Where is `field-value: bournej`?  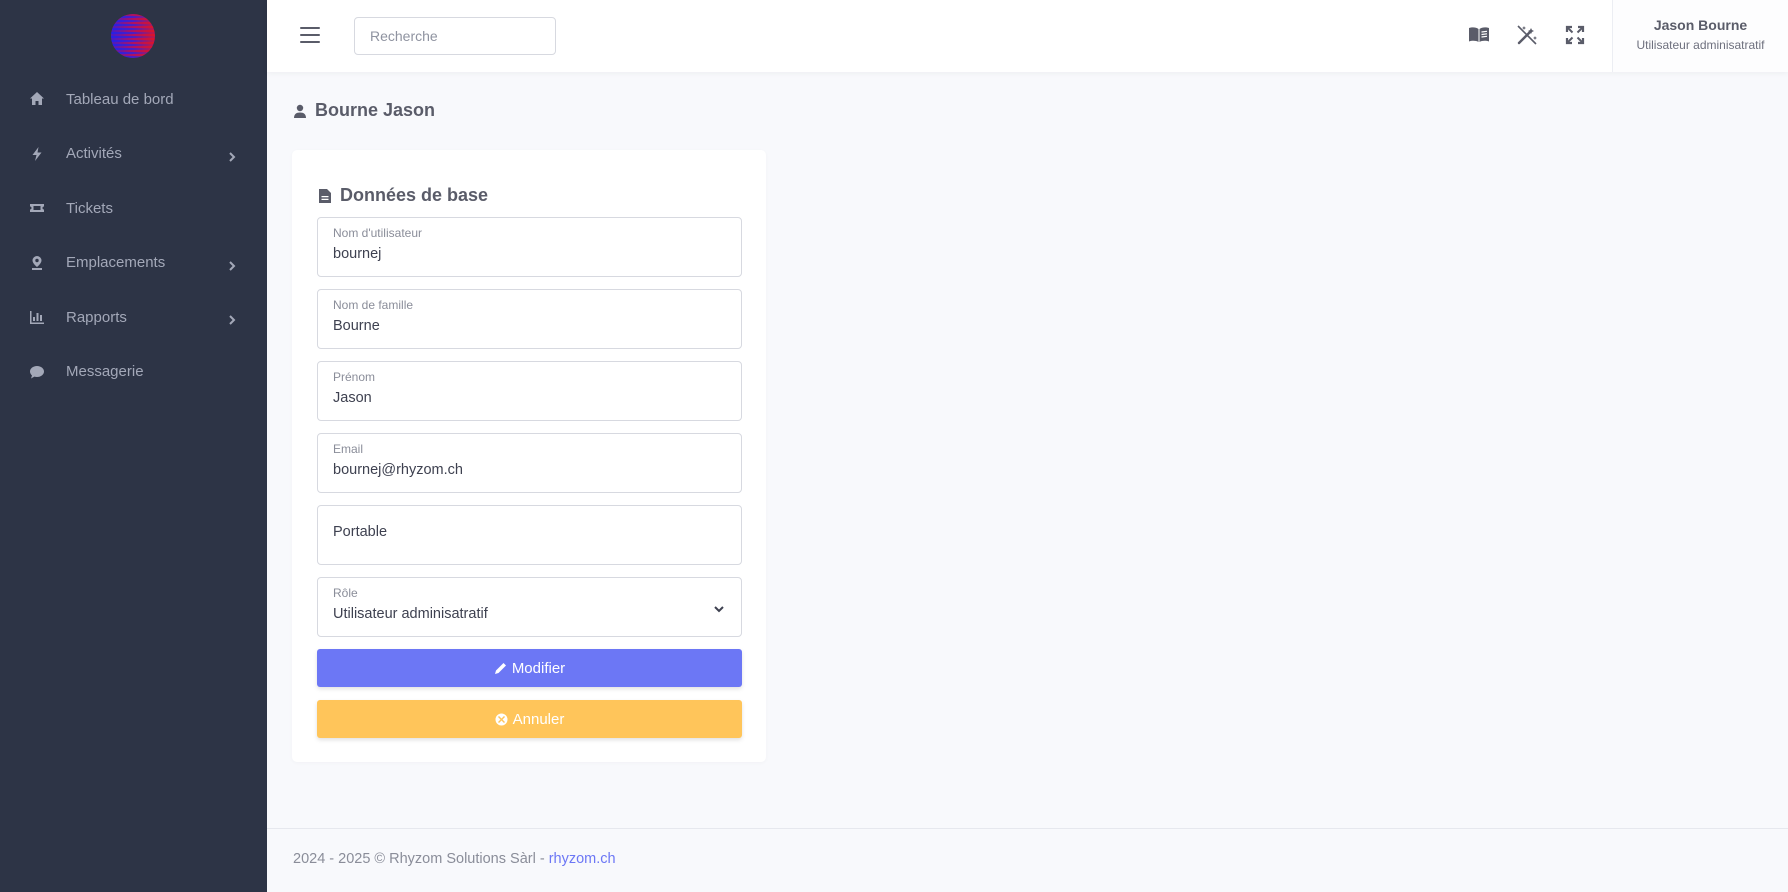
field-value: bournej is located at coordinates (357, 254).